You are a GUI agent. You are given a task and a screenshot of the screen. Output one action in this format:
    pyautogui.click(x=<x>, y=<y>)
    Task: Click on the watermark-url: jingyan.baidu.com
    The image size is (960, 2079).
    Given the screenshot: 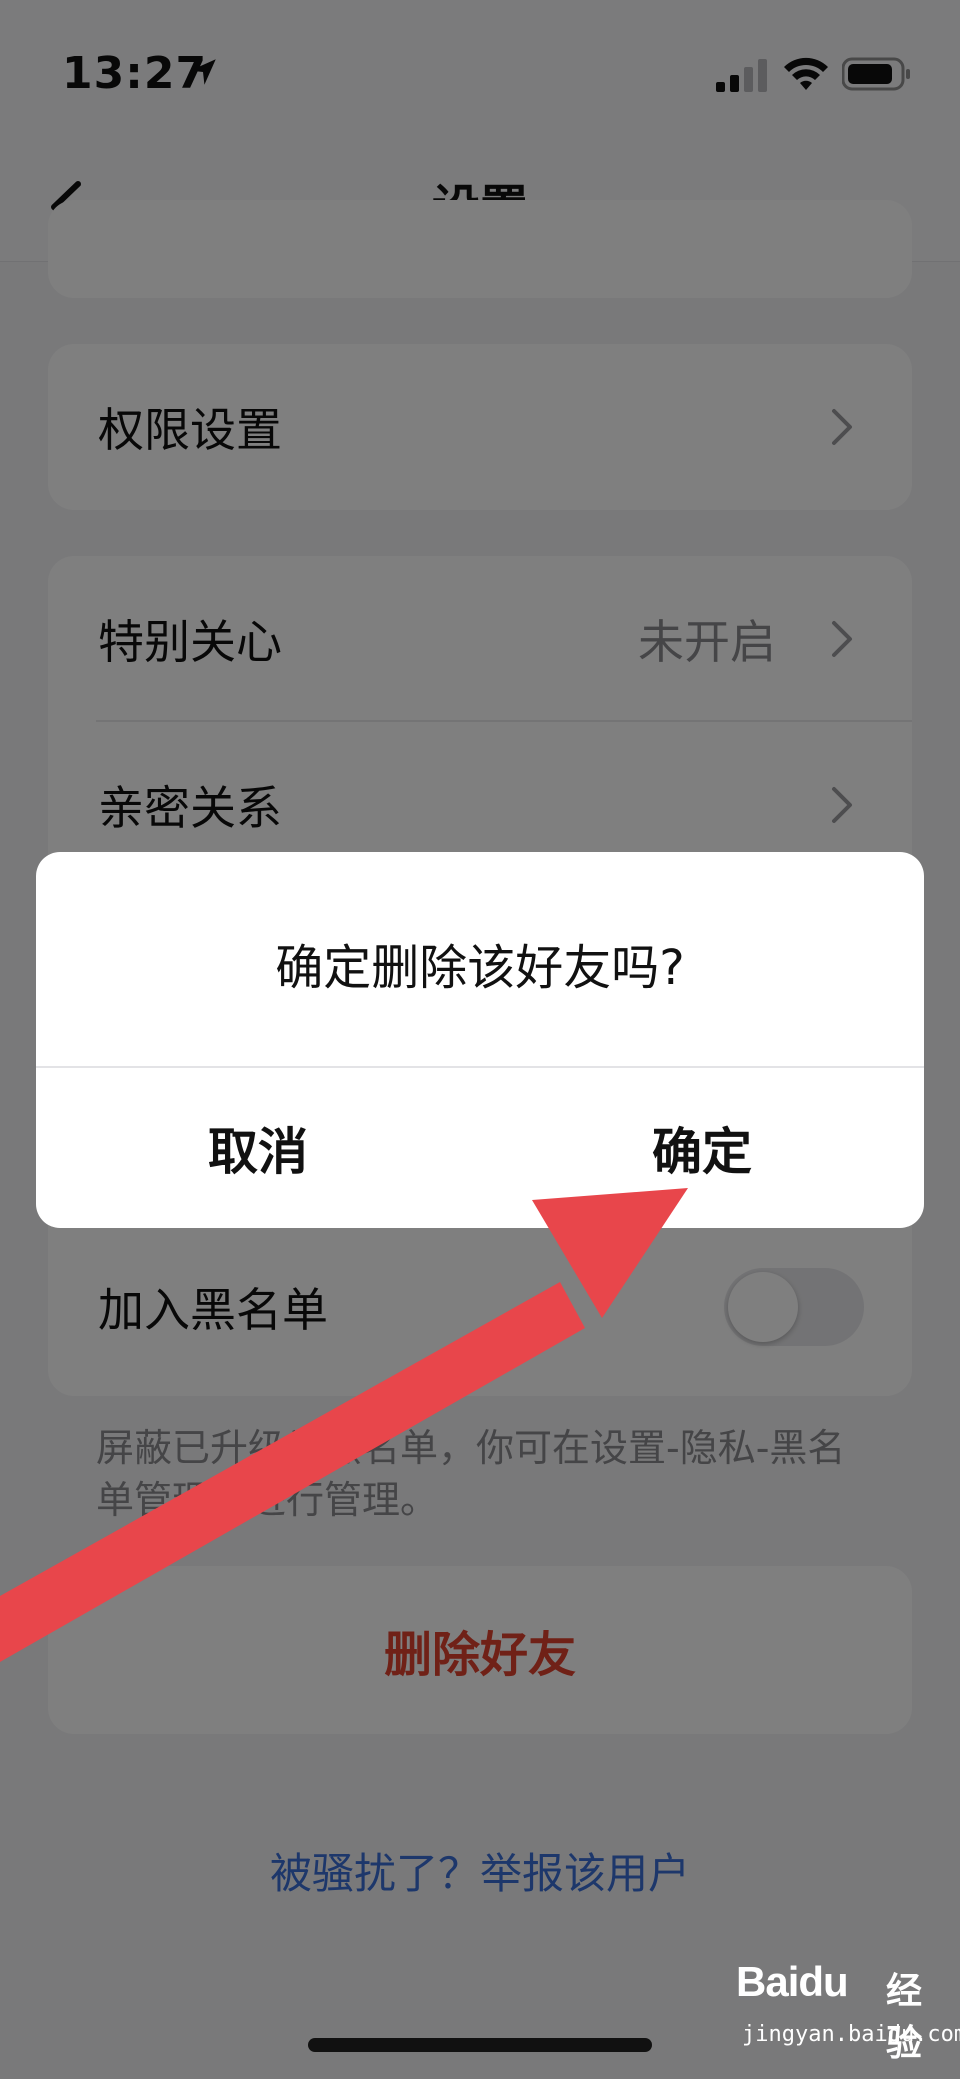 What is the action you would take?
    pyautogui.click(x=851, y=2034)
    